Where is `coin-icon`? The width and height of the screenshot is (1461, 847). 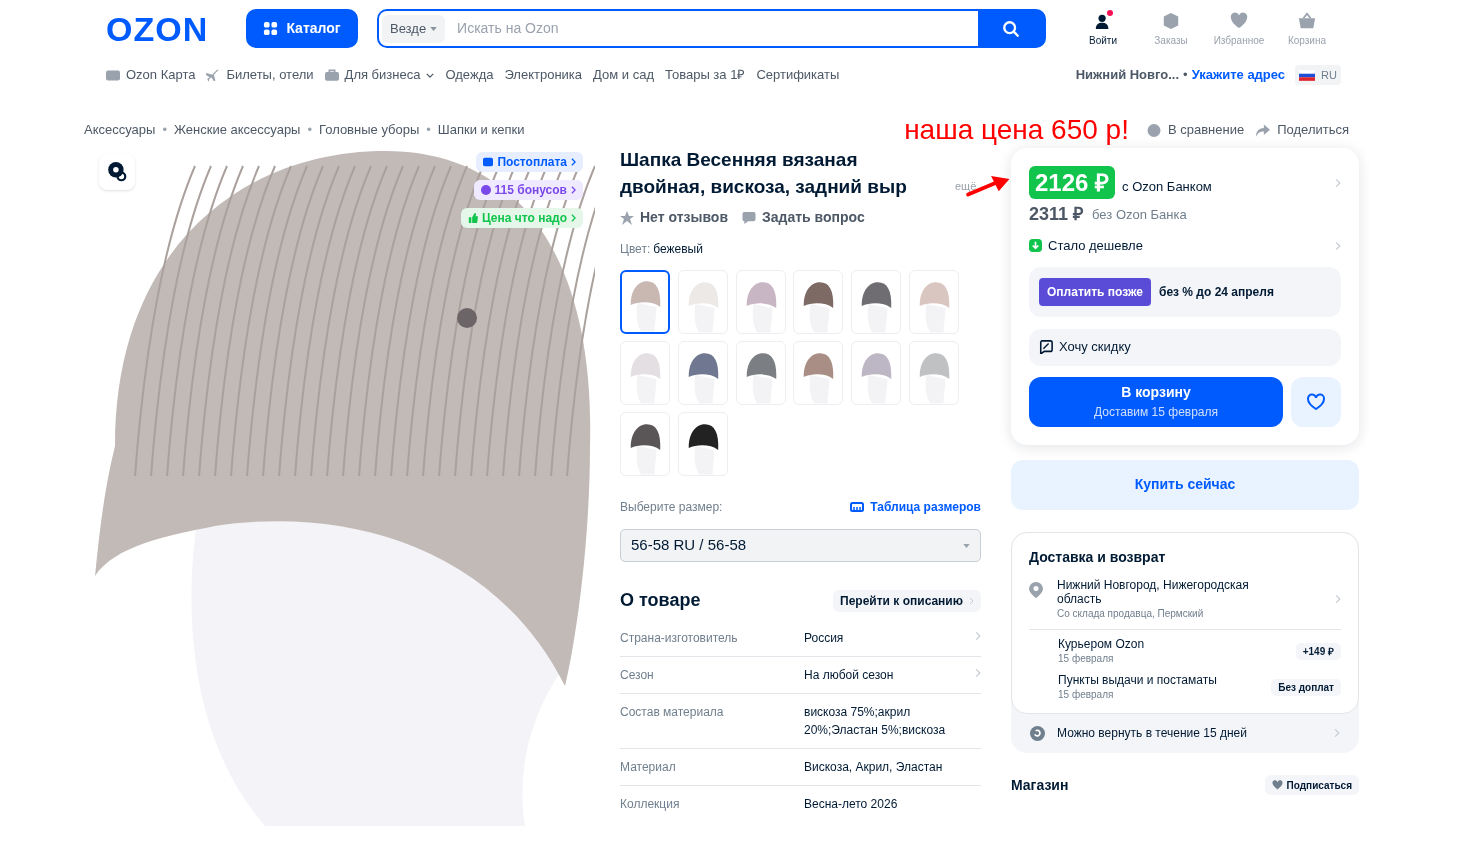
coin-icon is located at coordinates (485, 190).